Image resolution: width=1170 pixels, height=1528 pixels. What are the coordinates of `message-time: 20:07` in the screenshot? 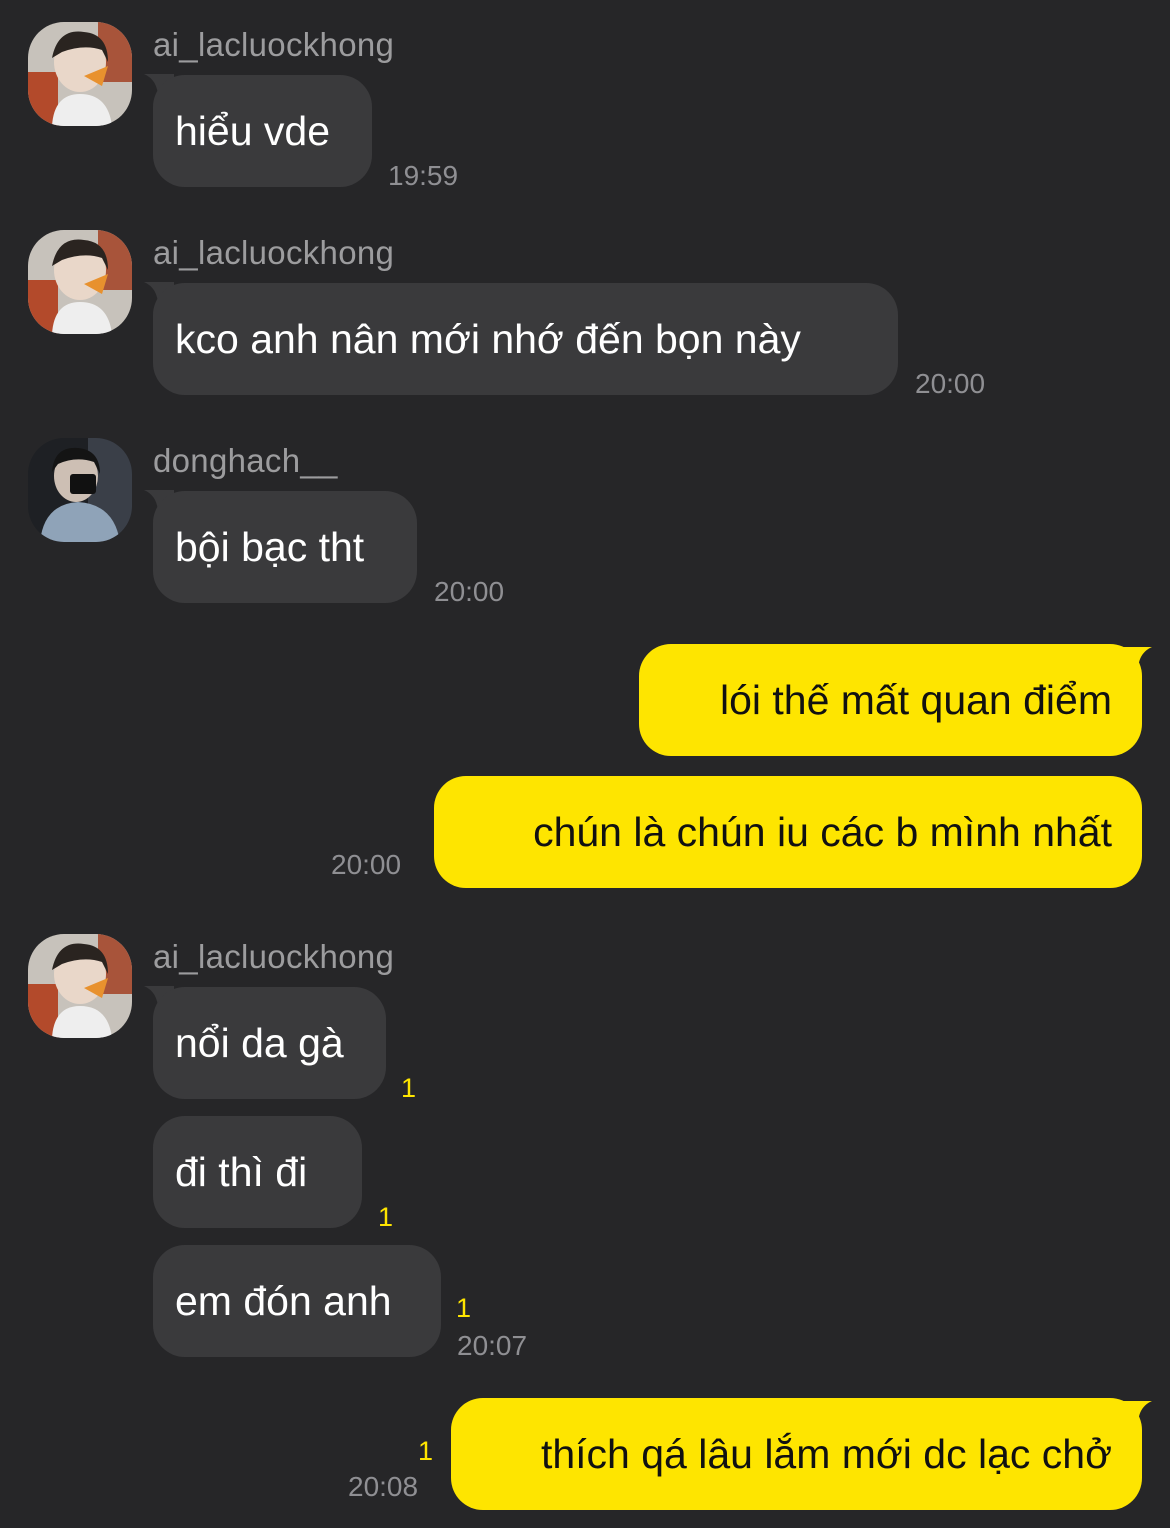 It's located at (492, 1345).